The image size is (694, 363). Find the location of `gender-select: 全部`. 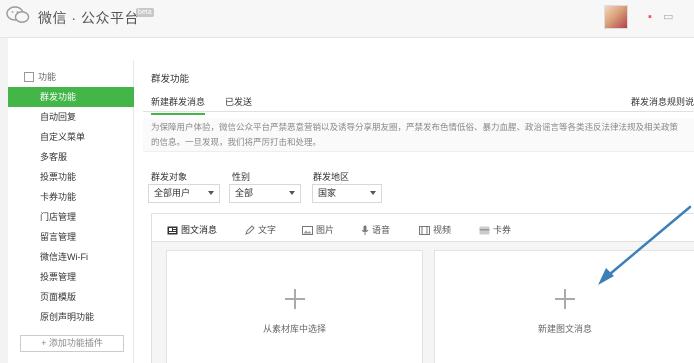

gender-select: 全部 is located at coordinates (265, 193).